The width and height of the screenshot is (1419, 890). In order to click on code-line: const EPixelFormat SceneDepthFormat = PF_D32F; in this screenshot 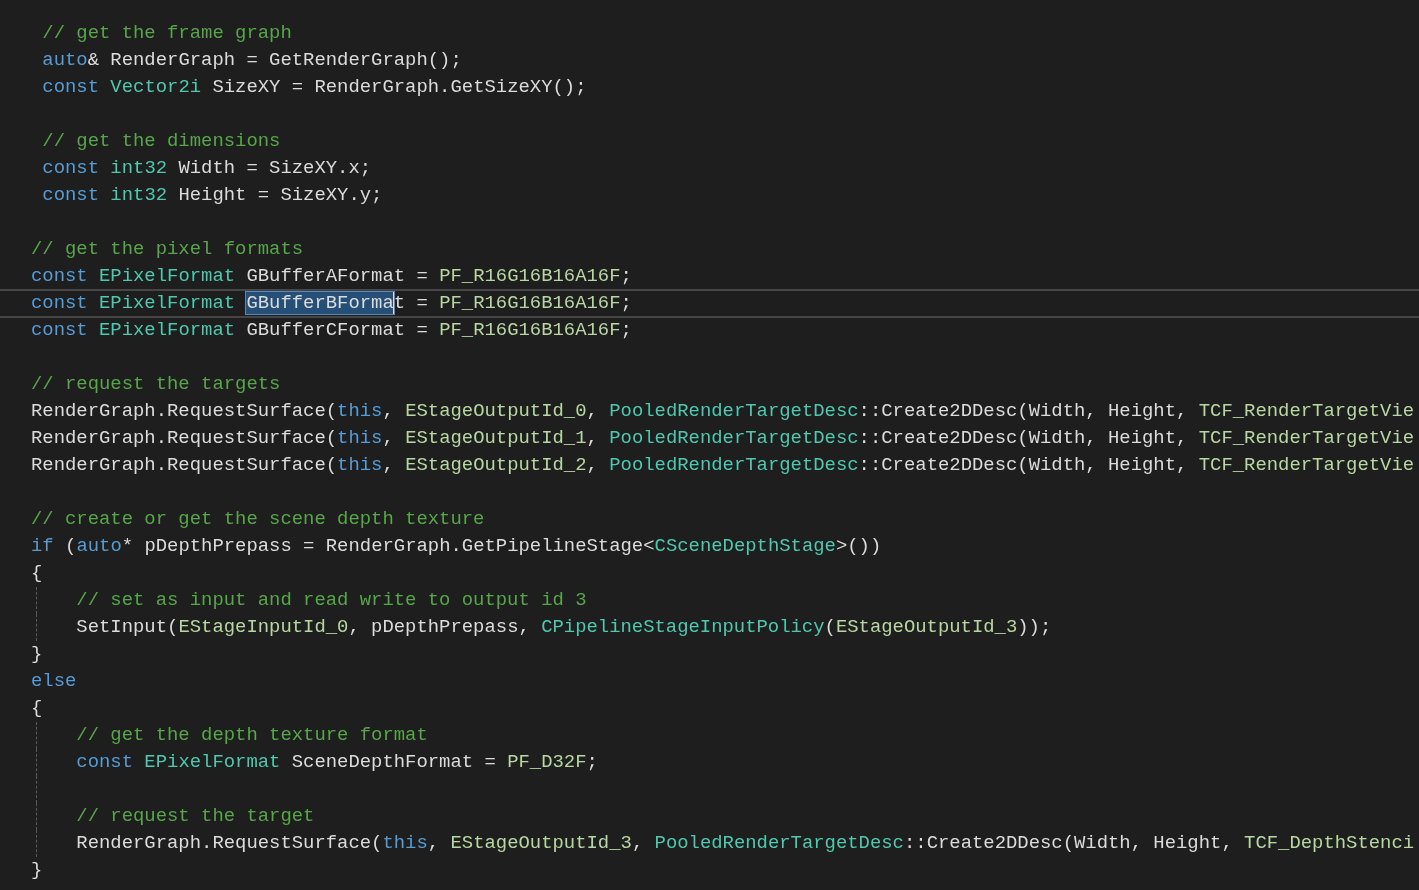, I will do `click(336, 762)`.